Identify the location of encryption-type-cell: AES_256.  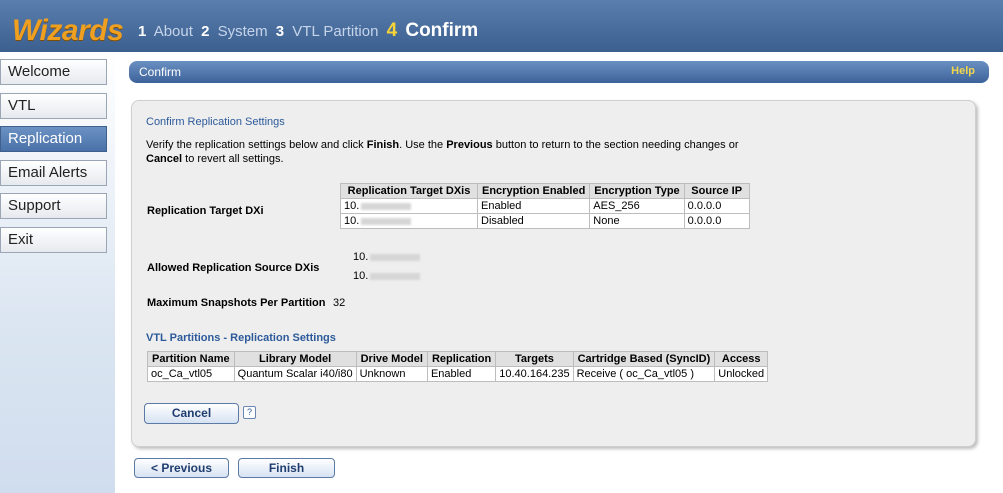
(637, 206).